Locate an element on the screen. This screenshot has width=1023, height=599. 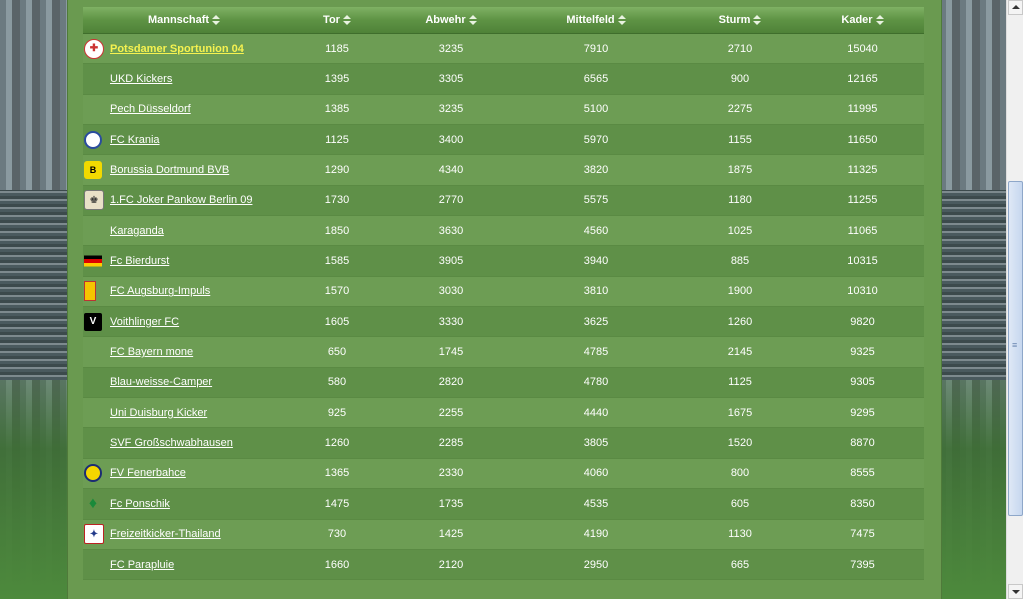
team-link: Potsdamer Sportunion 04 is located at coordinates (177, 49).